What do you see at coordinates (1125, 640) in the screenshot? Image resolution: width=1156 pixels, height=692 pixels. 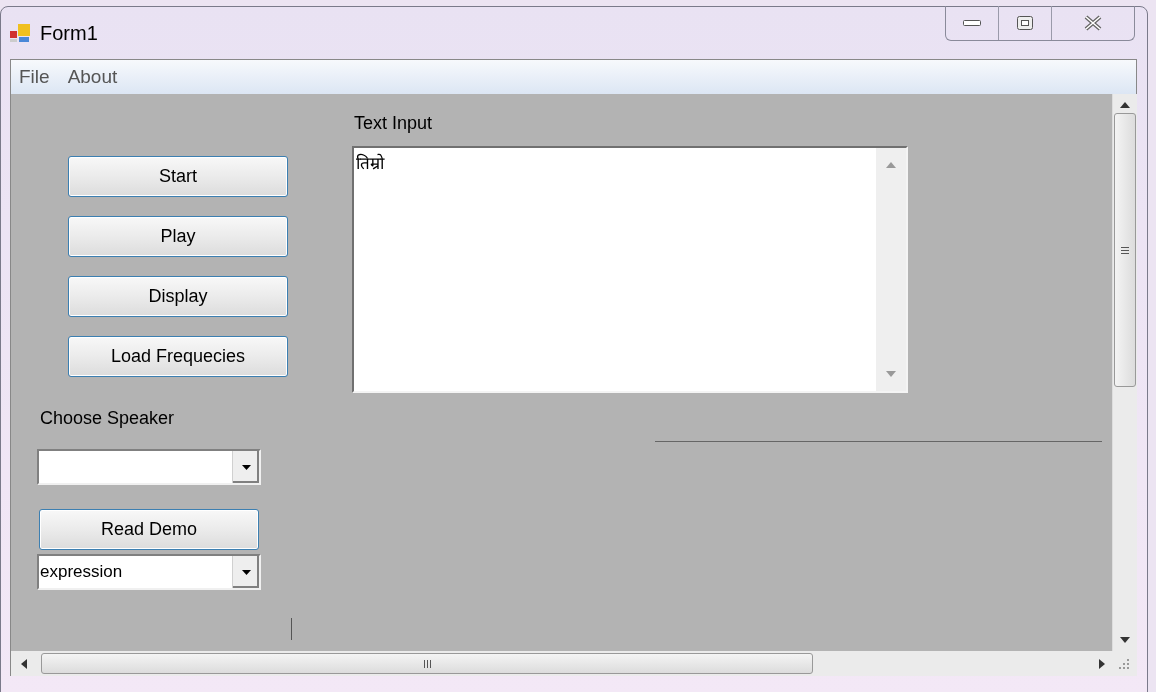 I see `scroll-down-icon` at bounding box center [1125, 640].